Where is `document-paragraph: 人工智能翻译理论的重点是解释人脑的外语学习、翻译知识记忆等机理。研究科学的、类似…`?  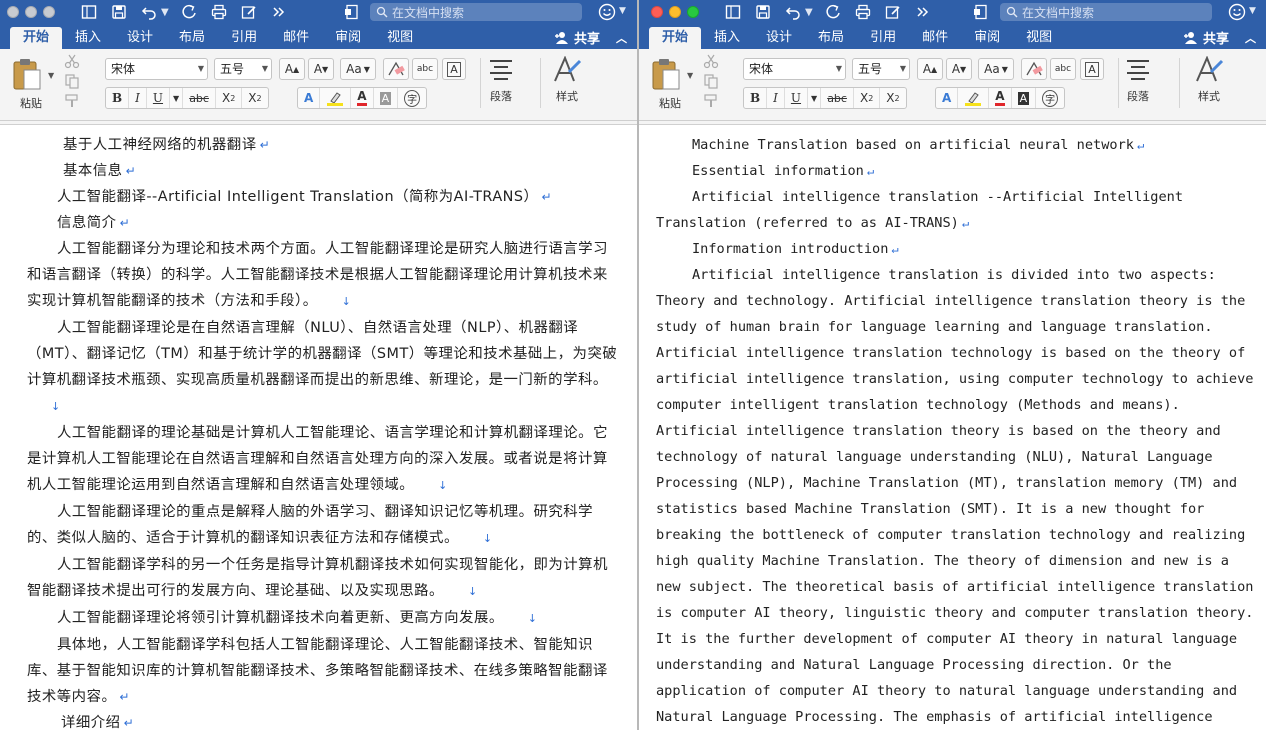 document-paragraph: 人工智能翻译理论的重点是解释人脑的外语学习、翻译知识记忆等机理。研究科学的、类似… is located at coordinates (324, 525).